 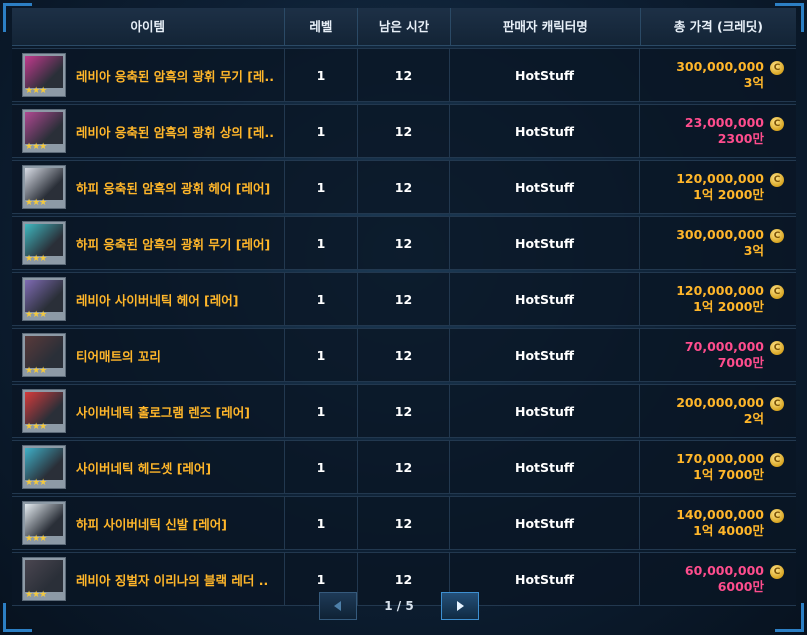 What do you see at coordinates (173, 187) in the screenshot?
I see `item-name: 하피 응축된 암흑의 광휘 헤어 [레어]` at bounding box center [173, 187].